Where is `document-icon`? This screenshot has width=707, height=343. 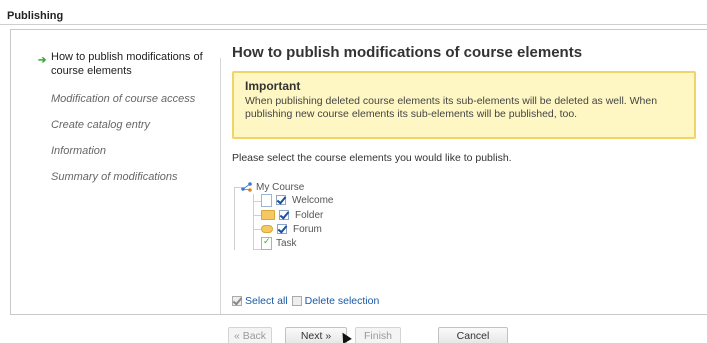
document-icon is located at coordinates (266, 200).